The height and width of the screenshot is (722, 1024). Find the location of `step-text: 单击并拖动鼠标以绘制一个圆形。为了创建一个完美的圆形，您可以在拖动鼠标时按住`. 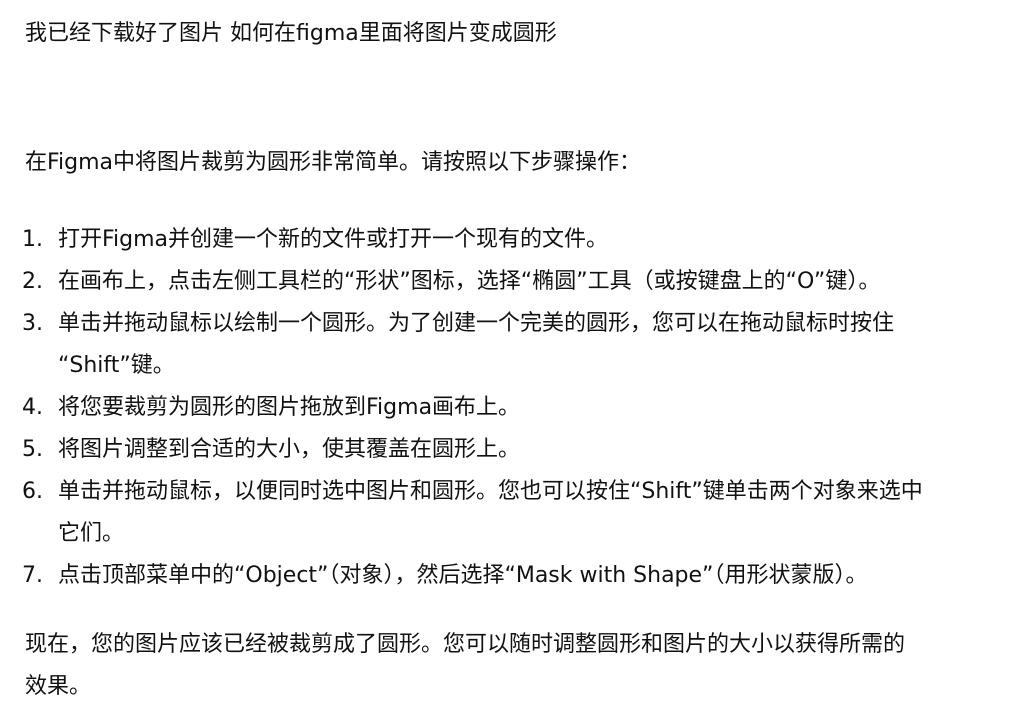

step-text: 单击并拖动鼠标以绘制一个圆形。为了创建一个完美的圆形，您可以在拖动鼠标时按住 is located at coordinates (476, 323).